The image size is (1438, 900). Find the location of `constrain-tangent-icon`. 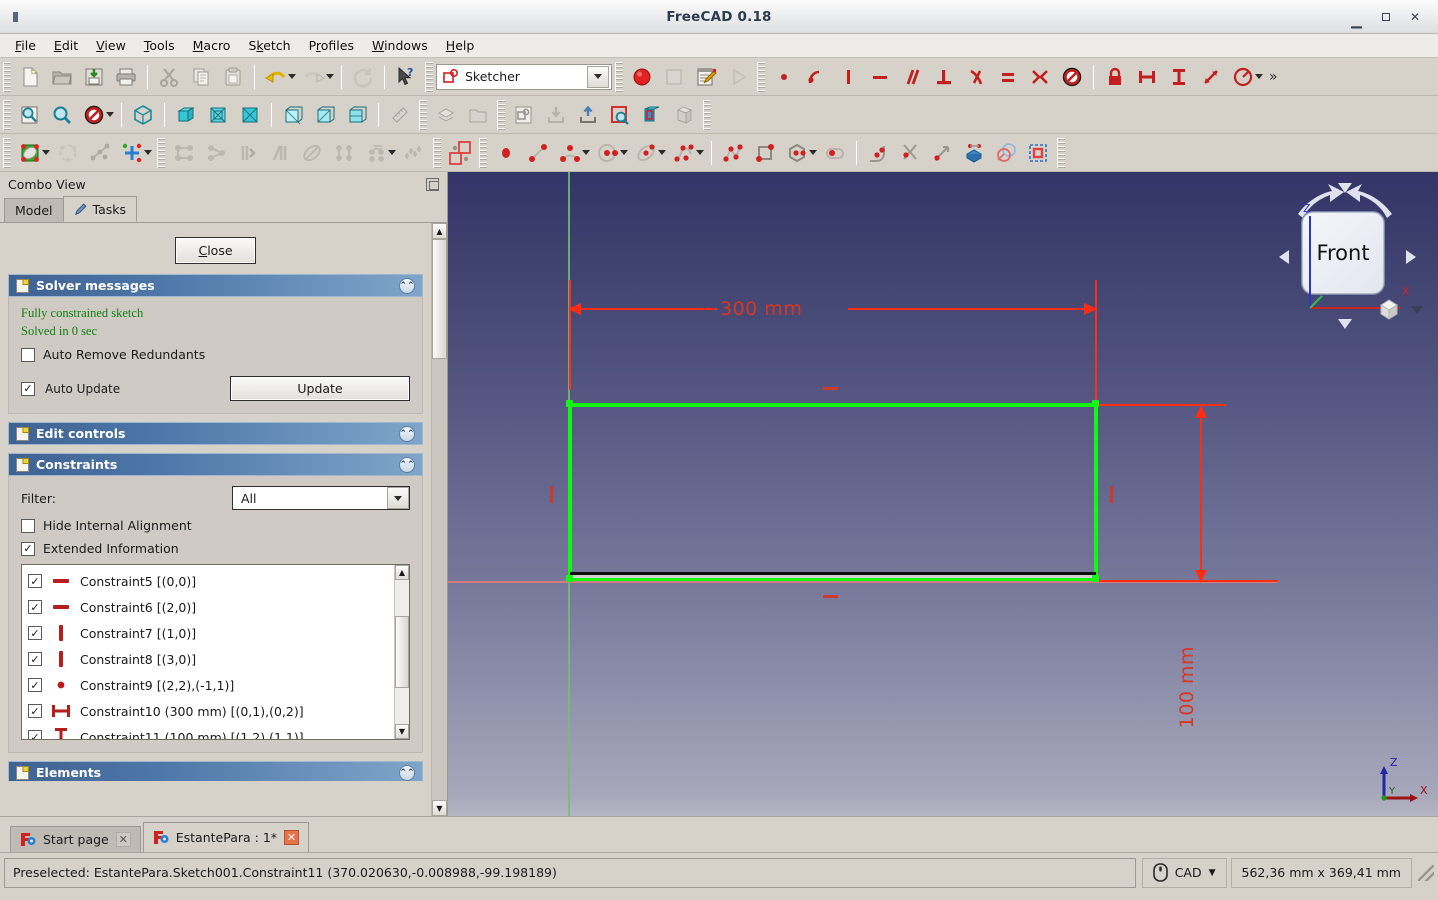

constrain-tangent-icon is located at coordinates (976, 77).